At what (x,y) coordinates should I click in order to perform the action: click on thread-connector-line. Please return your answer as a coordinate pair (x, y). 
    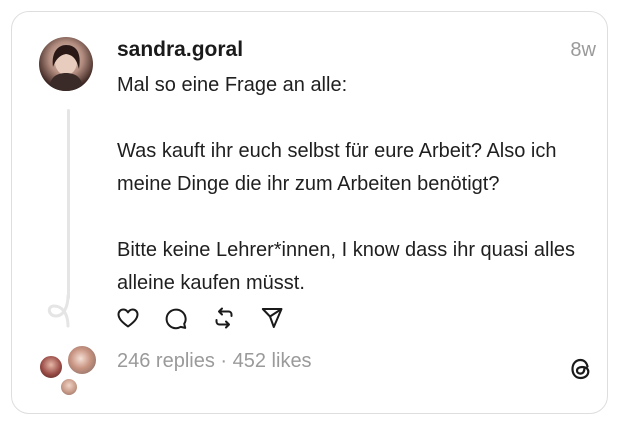
    Looking at the image, I should click on (68, 204).